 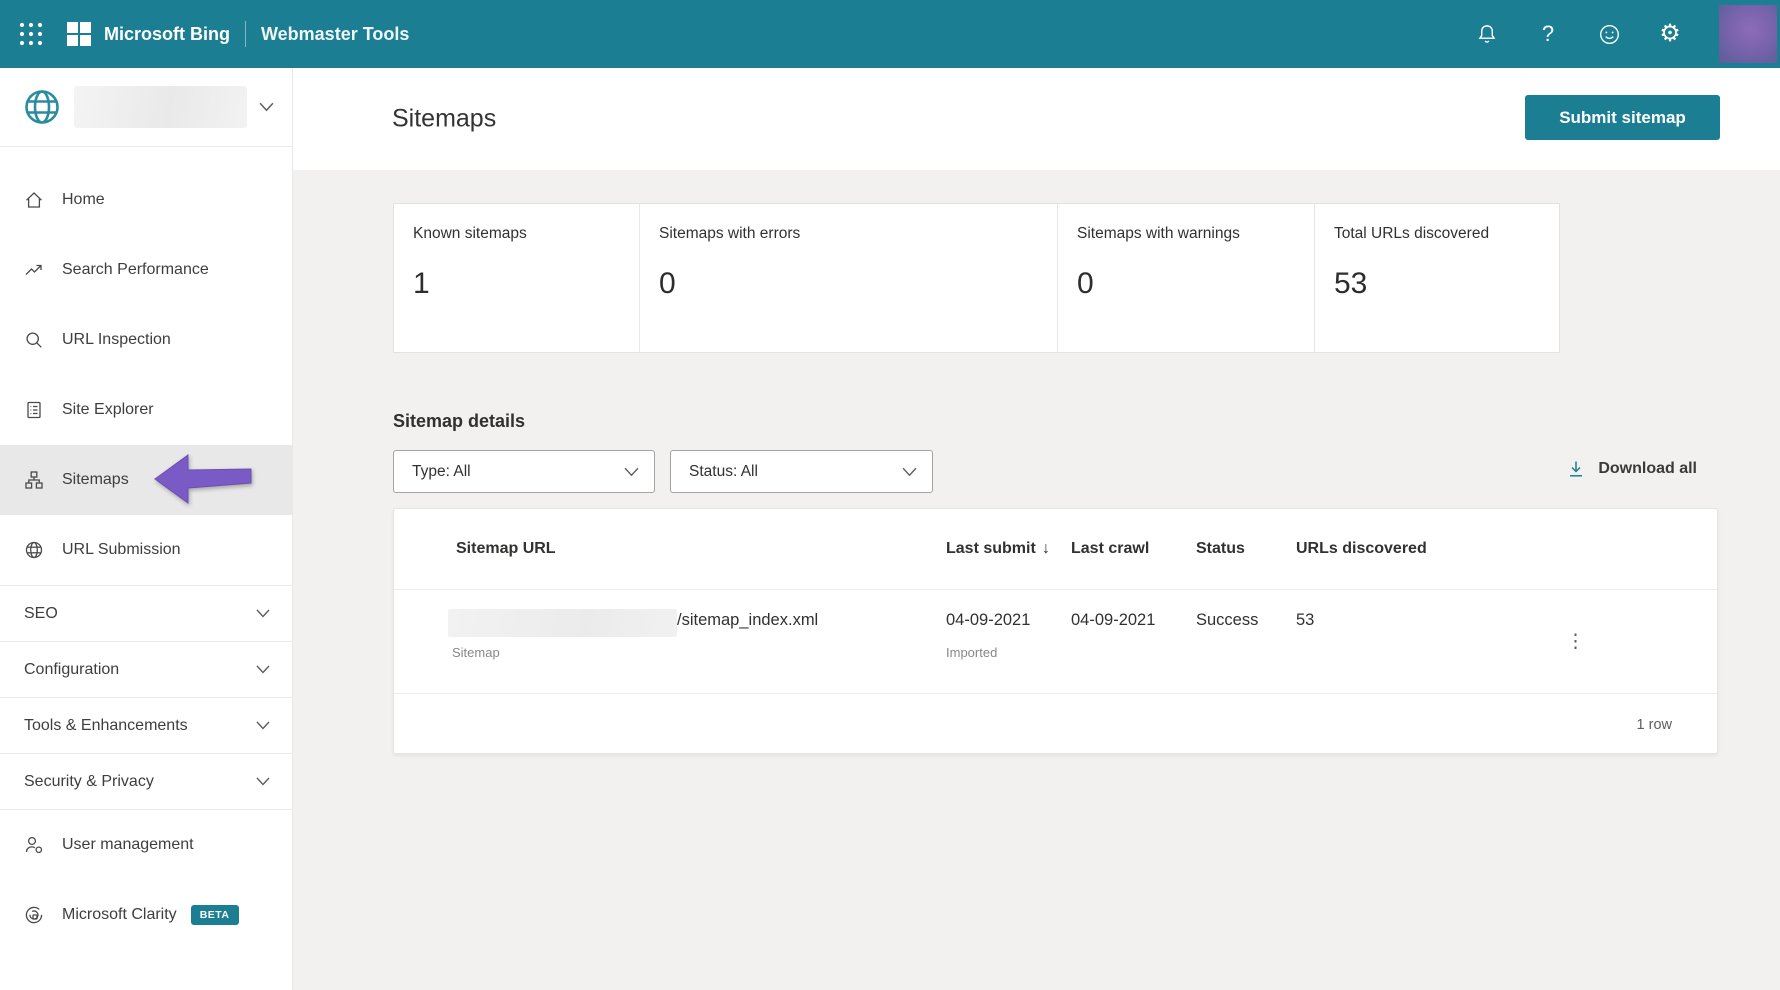 What do you see at coordinates (1412, 233) in the screenshot?
I see `stat-label: Total URLs discovered` at bounding box center [1412, 233].